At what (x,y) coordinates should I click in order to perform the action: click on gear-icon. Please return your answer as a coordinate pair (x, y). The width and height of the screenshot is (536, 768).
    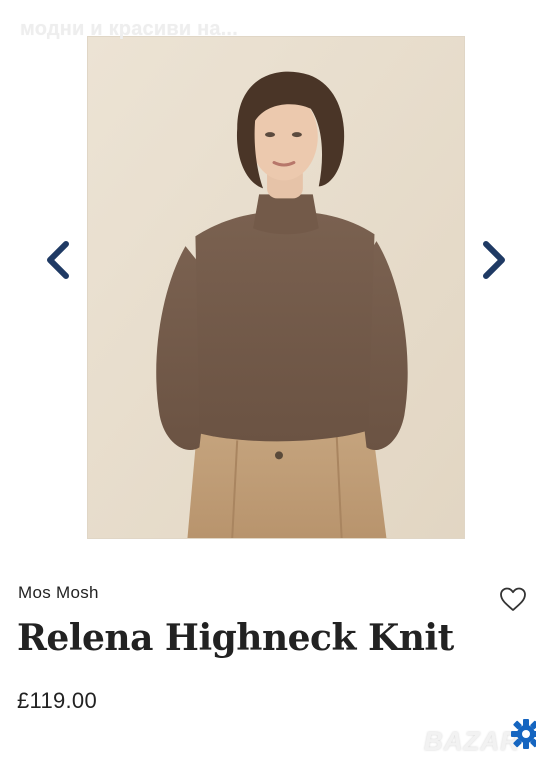
    Looking at the image, I should click on (521, 734).